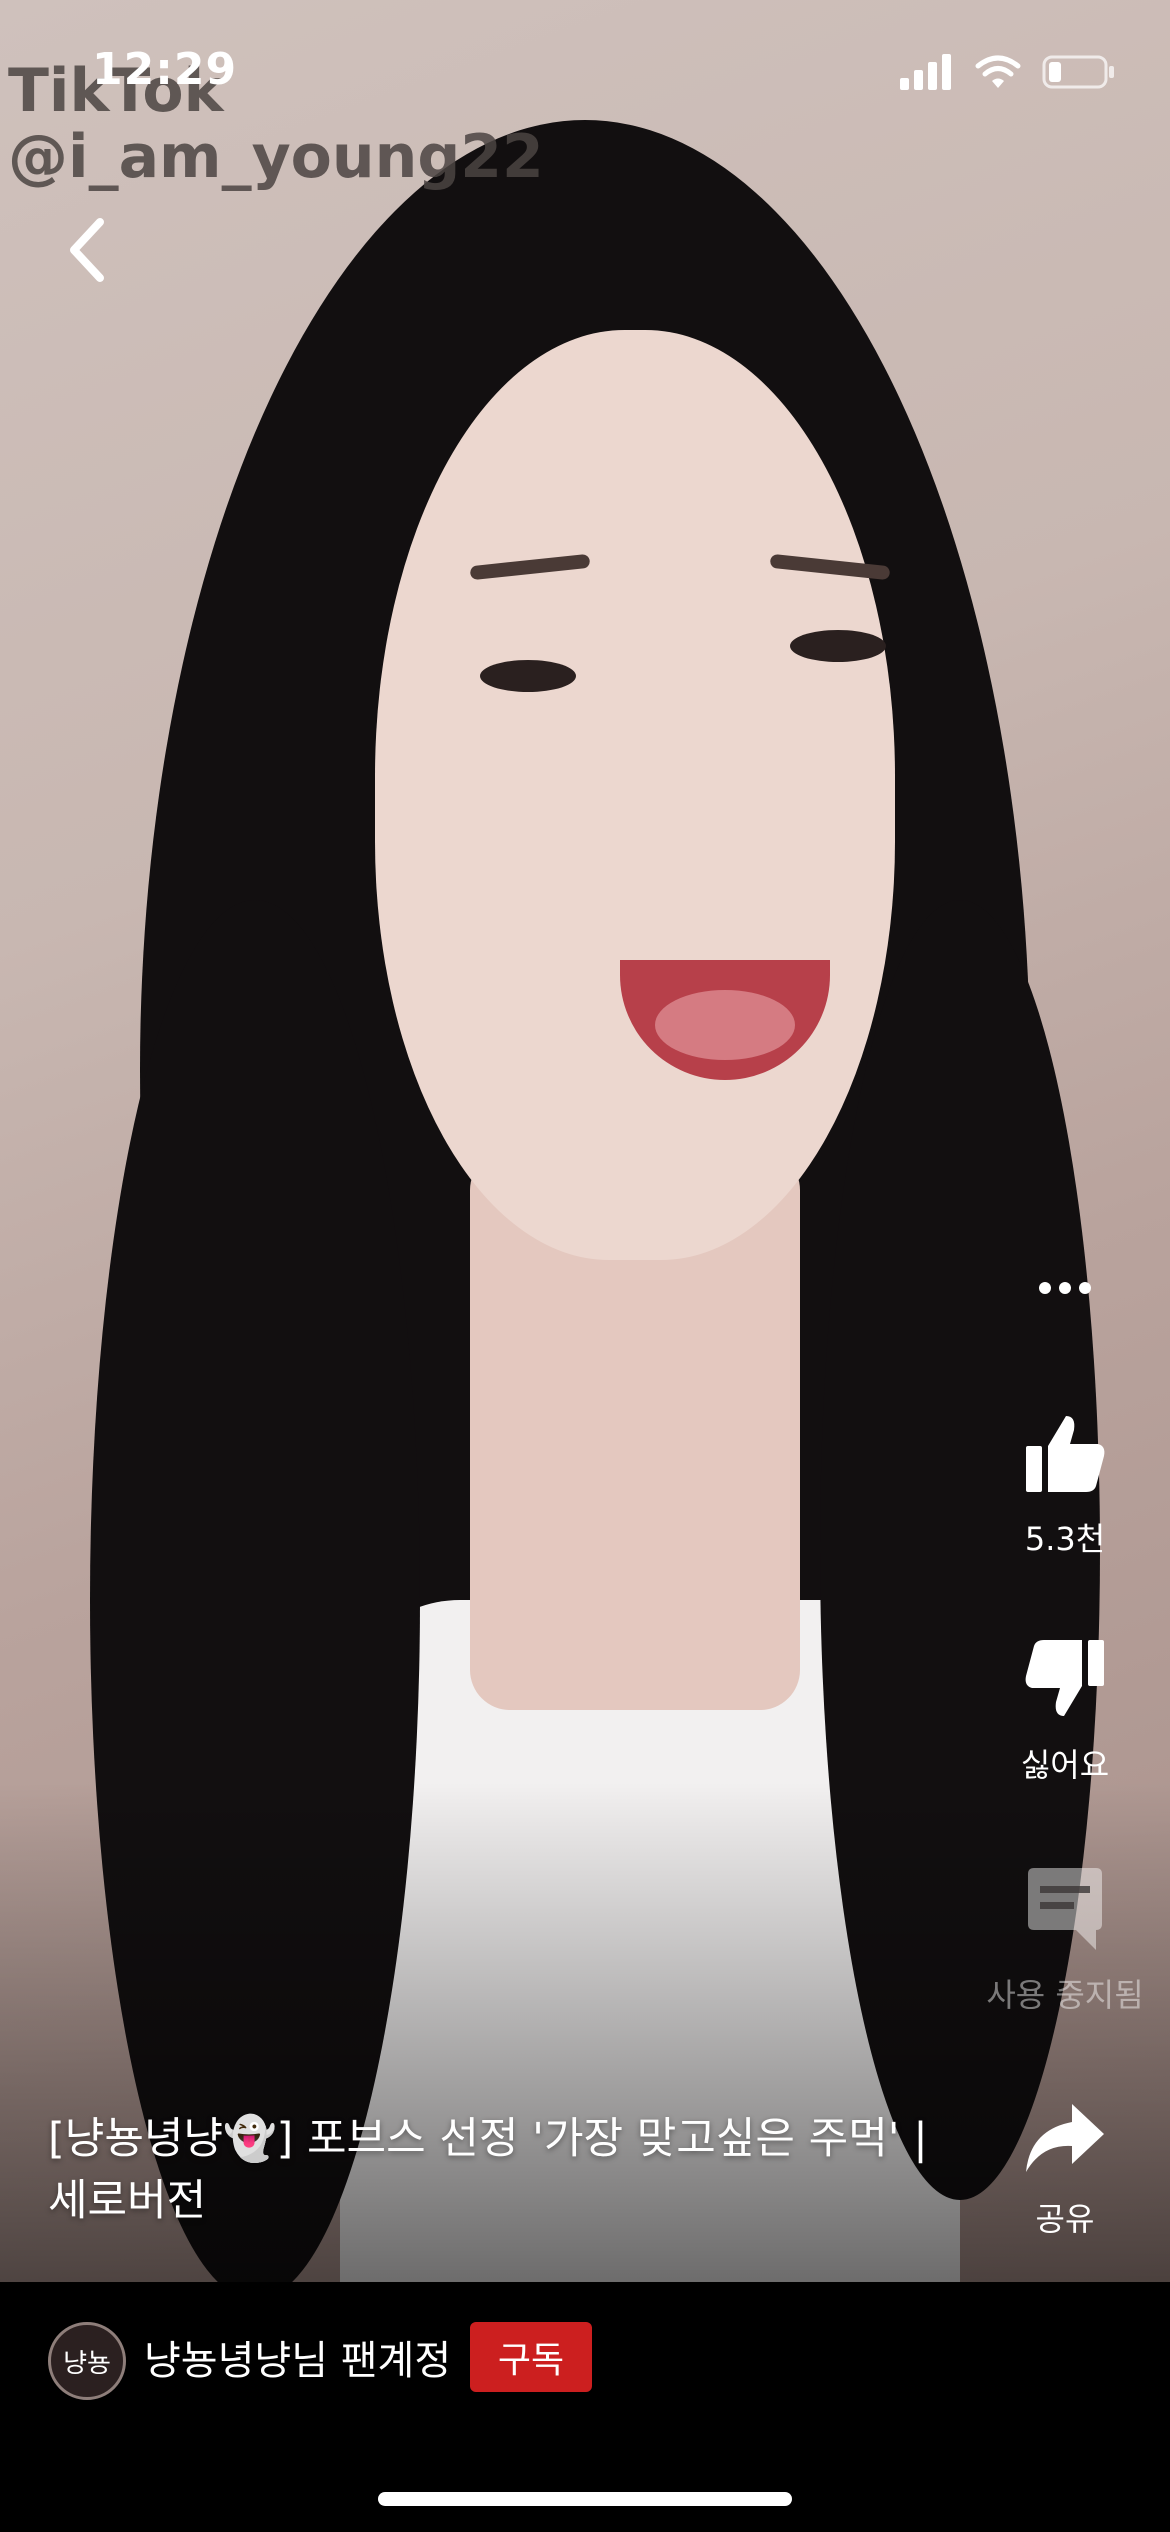 Image resolution: width=1170 pixels, height=2532 pixels. What do you see at coordinates (1065, 2219) in the screenshot?
I see `share-label: 공유` at bounding box center [1065, 2219].